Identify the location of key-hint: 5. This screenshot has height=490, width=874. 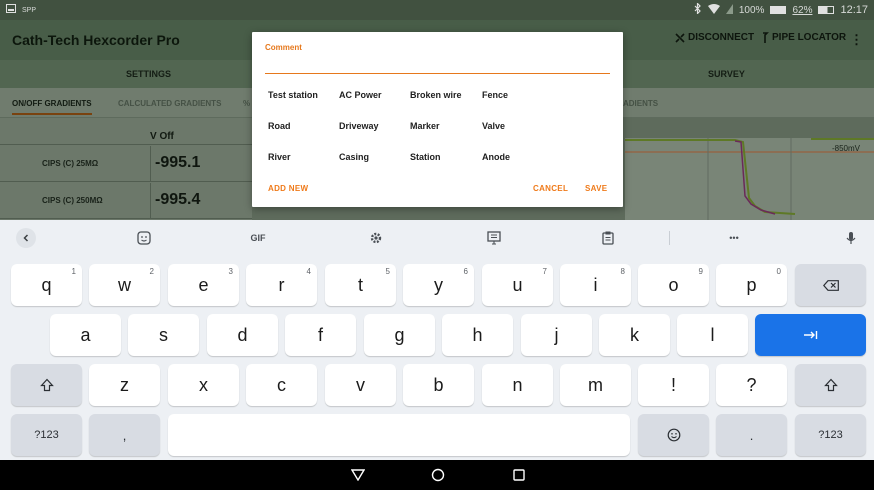
(387, 271).